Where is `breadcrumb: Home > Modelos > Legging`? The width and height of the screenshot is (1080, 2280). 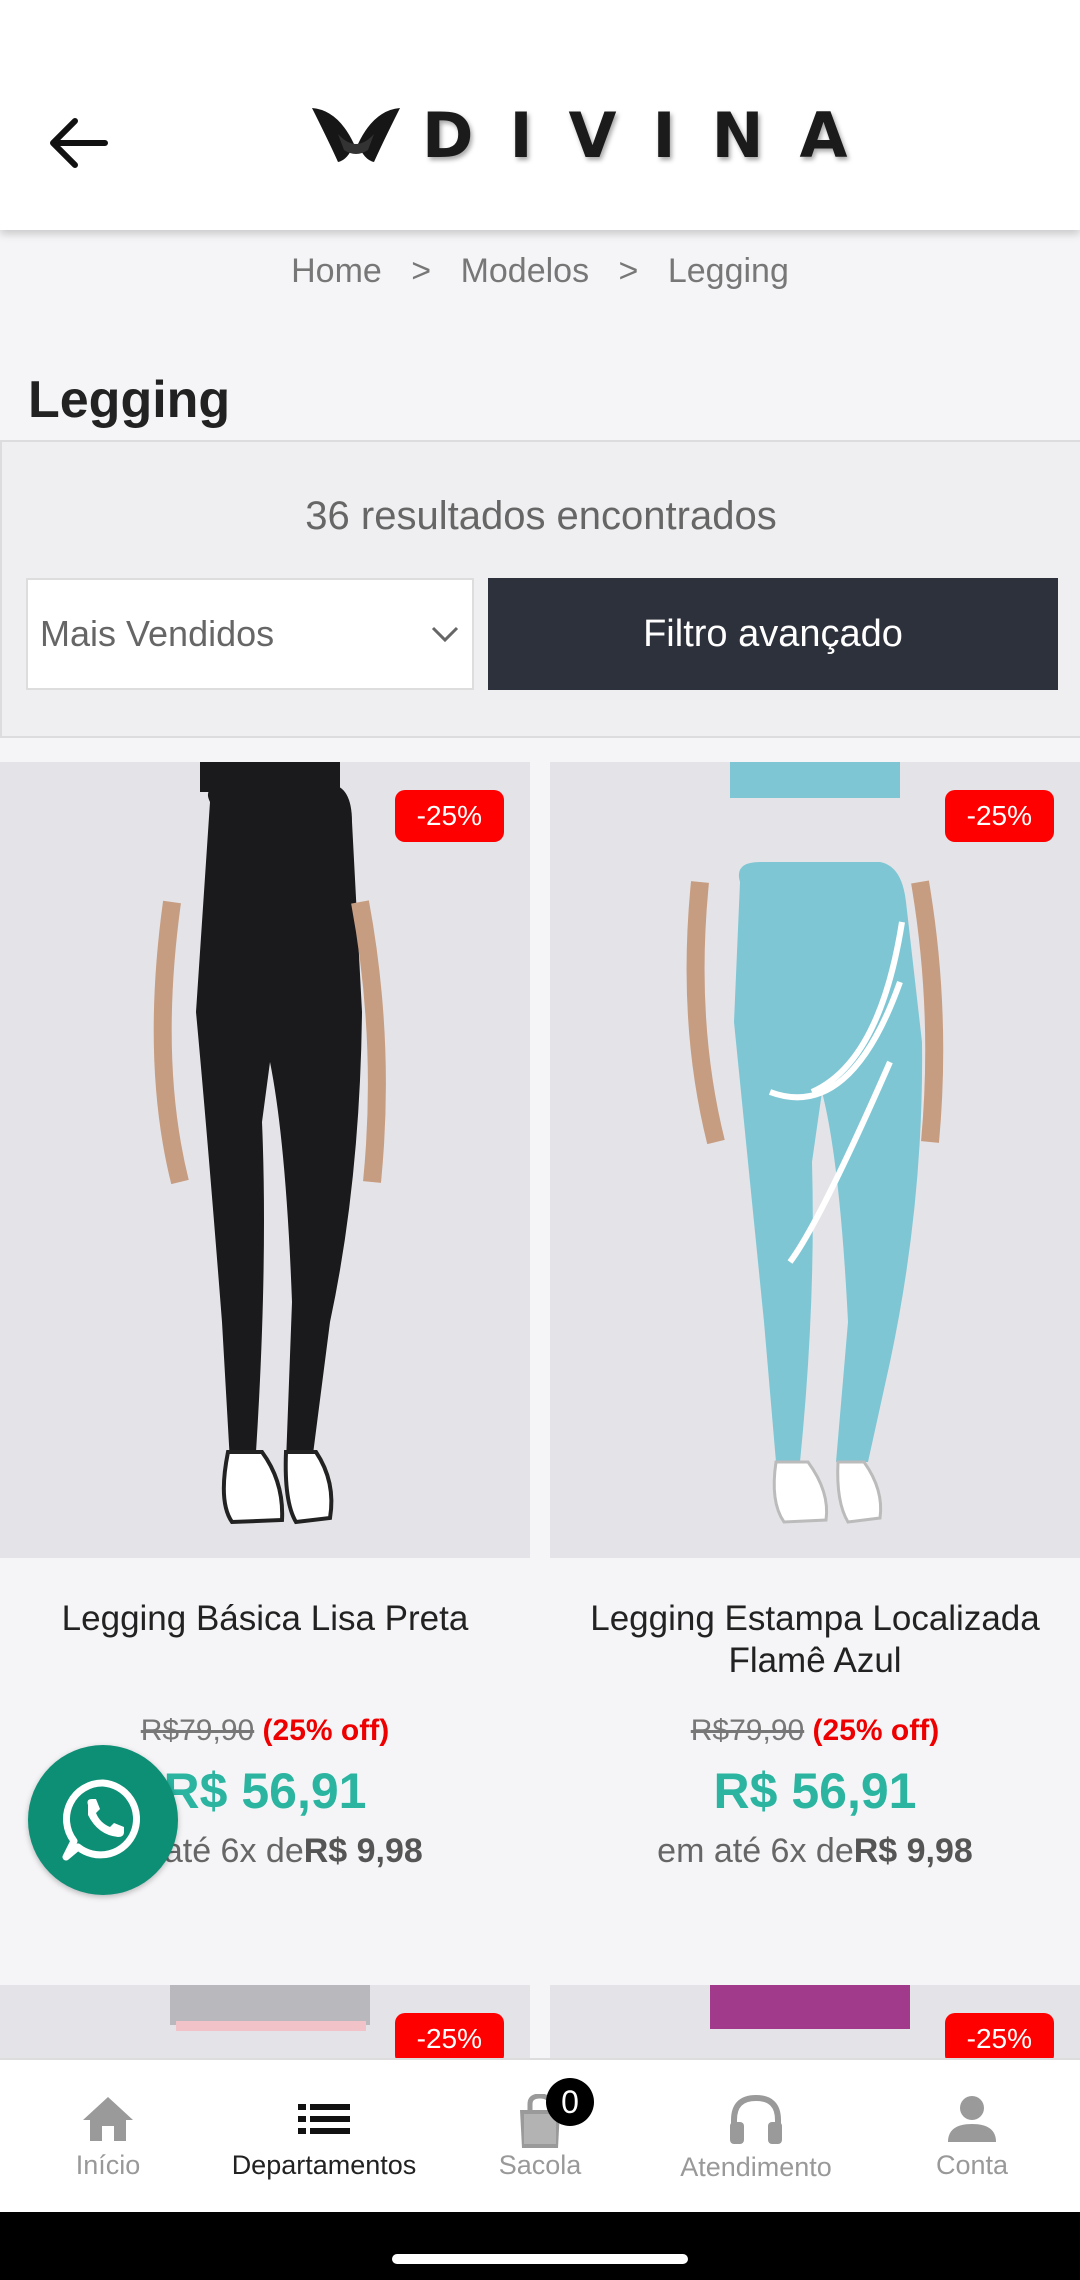 breadcrumb: Home > Modelos > Legging is located at coordinates (540, 271).